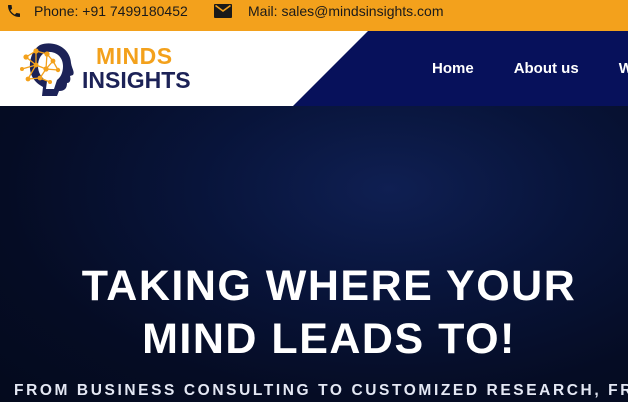 The height and width of the screenshot is (402, 628). Describe the element at coordinates (346, 10) in the screenshot. I see `mail-text: Mail: sales@mindsinsights.com` at that location.